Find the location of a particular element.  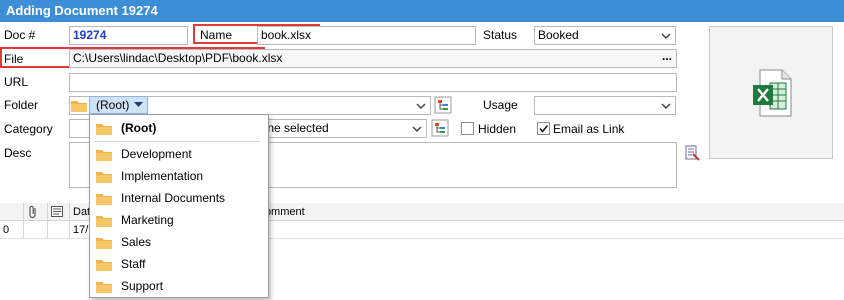

folder-selected-tag: (Root) is located at coordinates (118, 105).